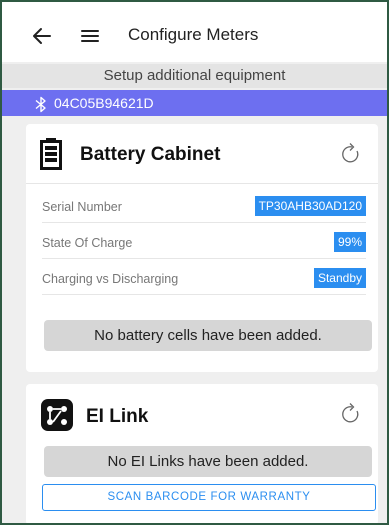  What do you see at coordinates (202, 414) in the screenshot?
I see `card-header: EI Link` at bounding box center [202, 414].